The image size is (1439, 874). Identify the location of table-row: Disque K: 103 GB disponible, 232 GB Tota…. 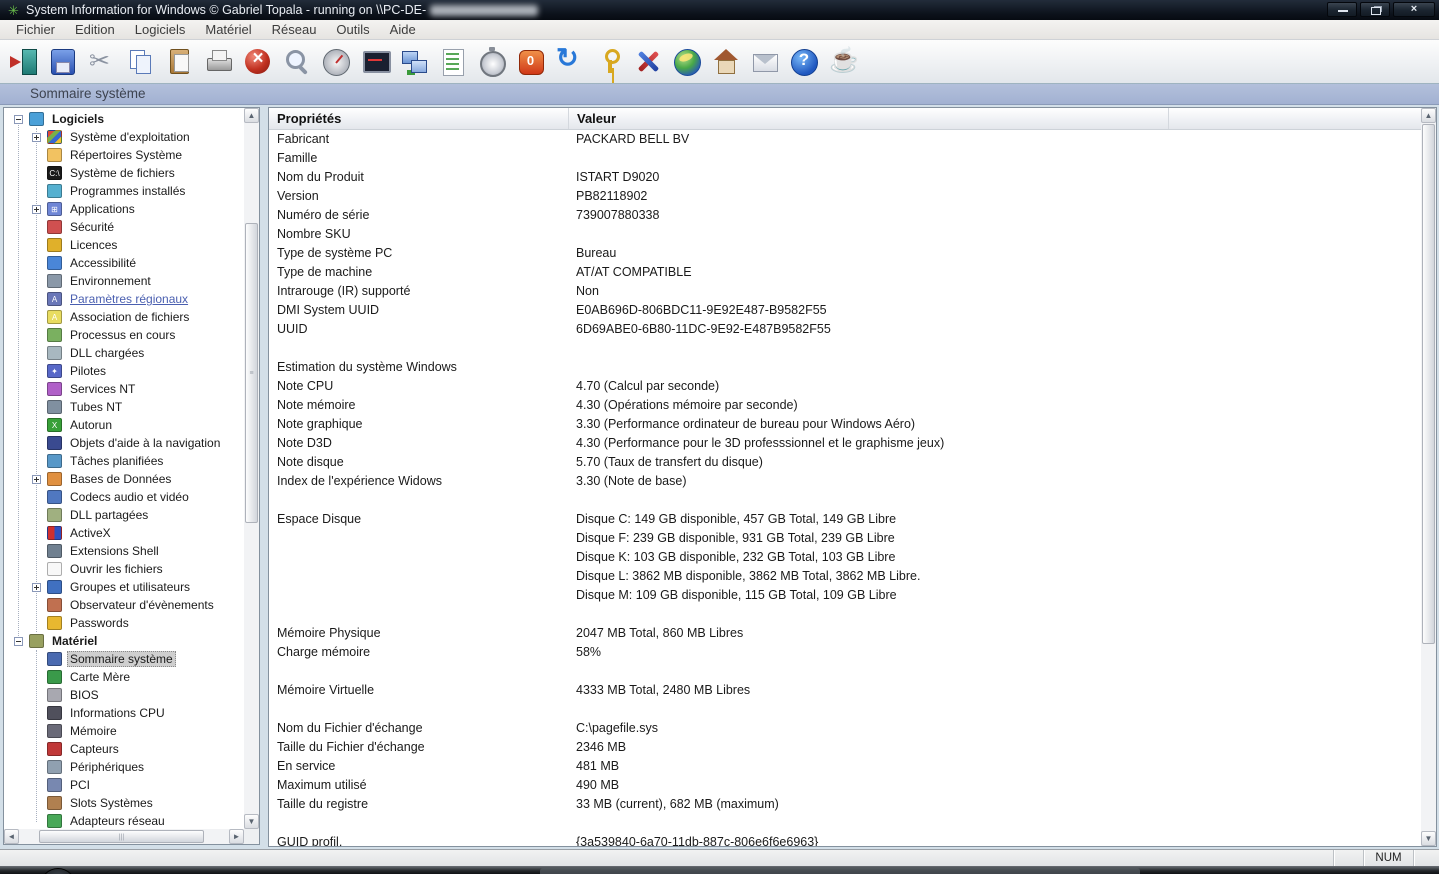
(845, 557).